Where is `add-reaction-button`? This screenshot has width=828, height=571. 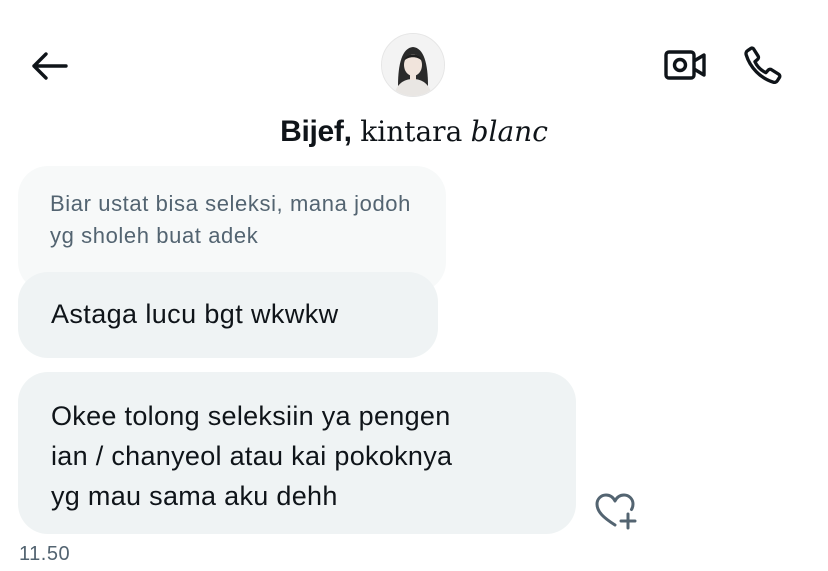 add-reaction-button is located at coordinates (617, 511).